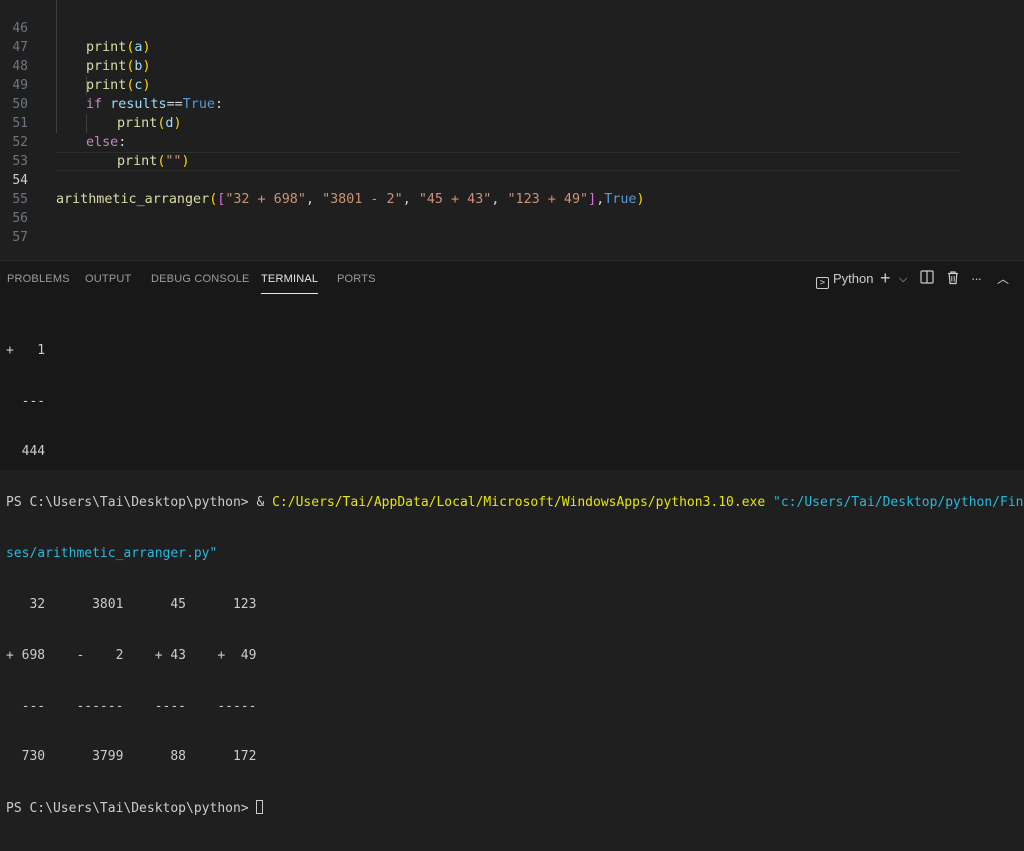 The image size is (1024, 851). Describe the element at coordinates (512, 84) in the screenshot. I see `code-line: 49 if results==True:` at that location.